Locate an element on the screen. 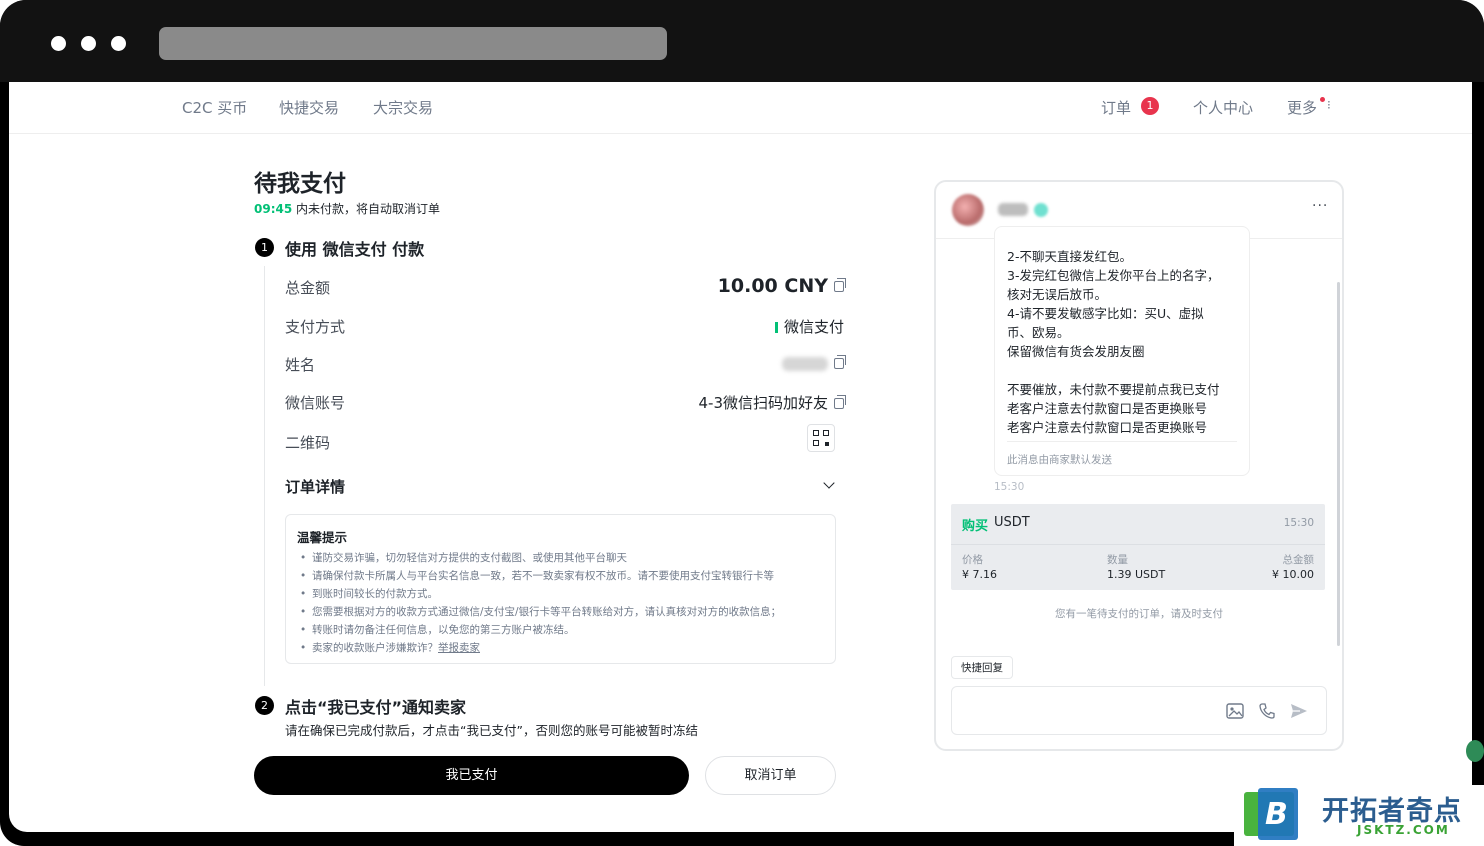 Image resolution: width=1484 pixels, height=846 pixels. order-side: 购买 is located at coordinates (975, 526).